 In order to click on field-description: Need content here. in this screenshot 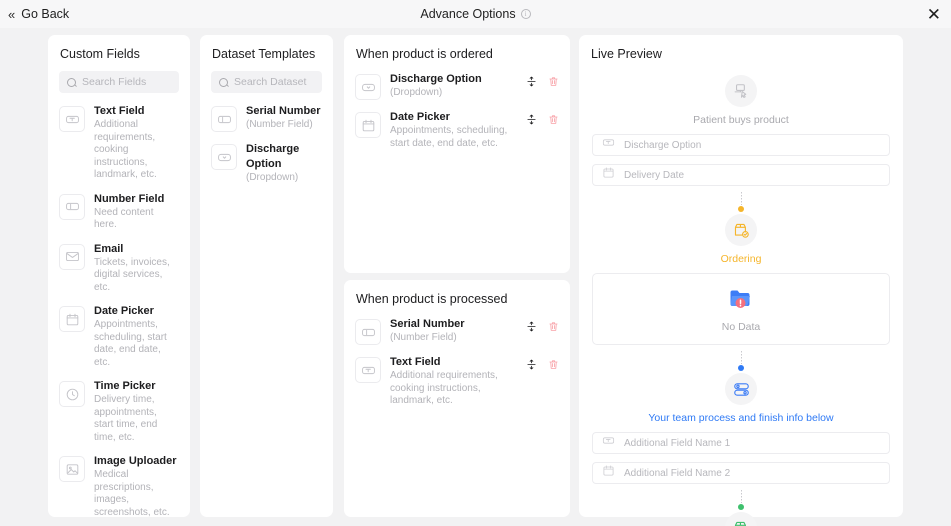, I will do `click(124, 218)`.